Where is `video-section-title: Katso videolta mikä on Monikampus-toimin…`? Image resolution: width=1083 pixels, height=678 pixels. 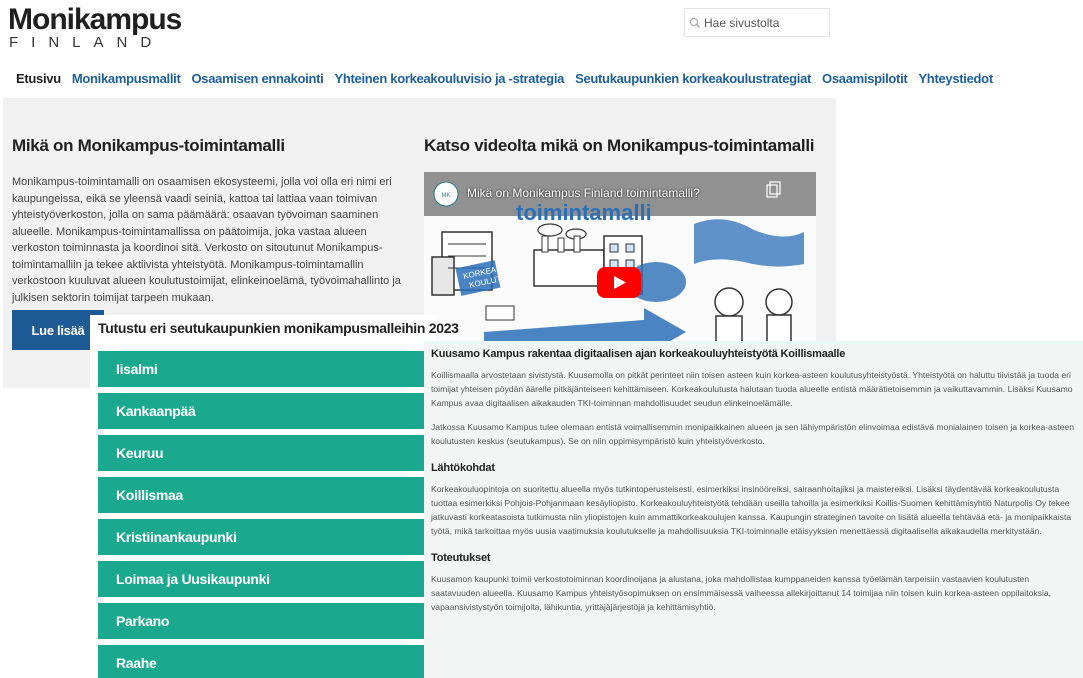
video-section-title: Katso videolta mikä on Monikampus-toimin… is located at coordinates (619, 145).